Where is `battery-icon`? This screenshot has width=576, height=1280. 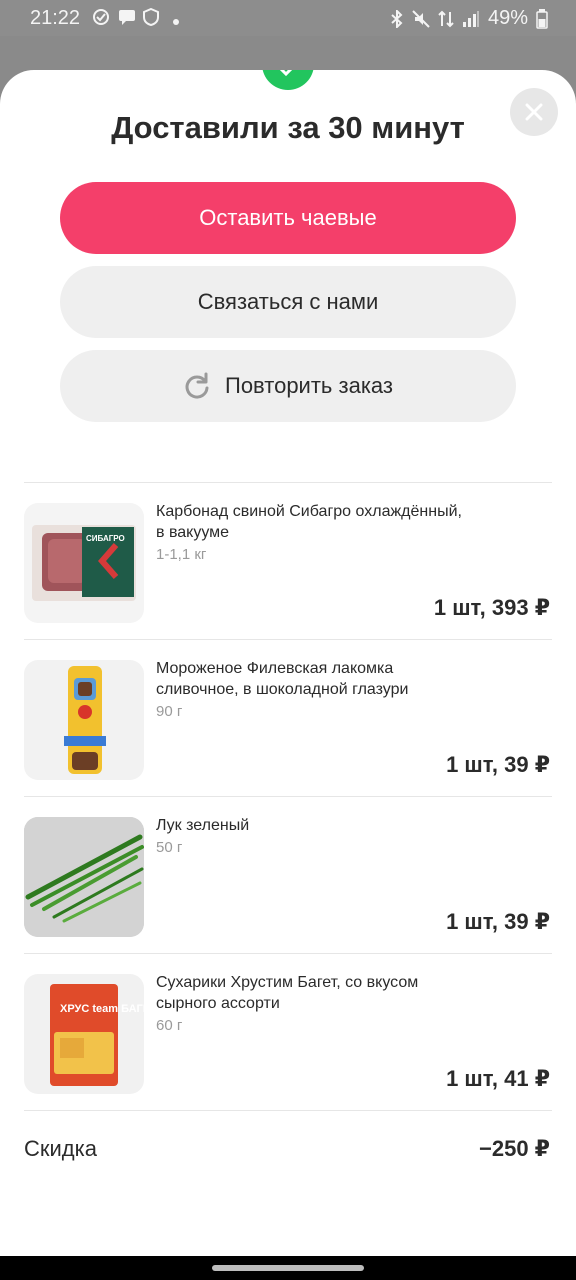 battery-icon is located at coordinates (542, 18).